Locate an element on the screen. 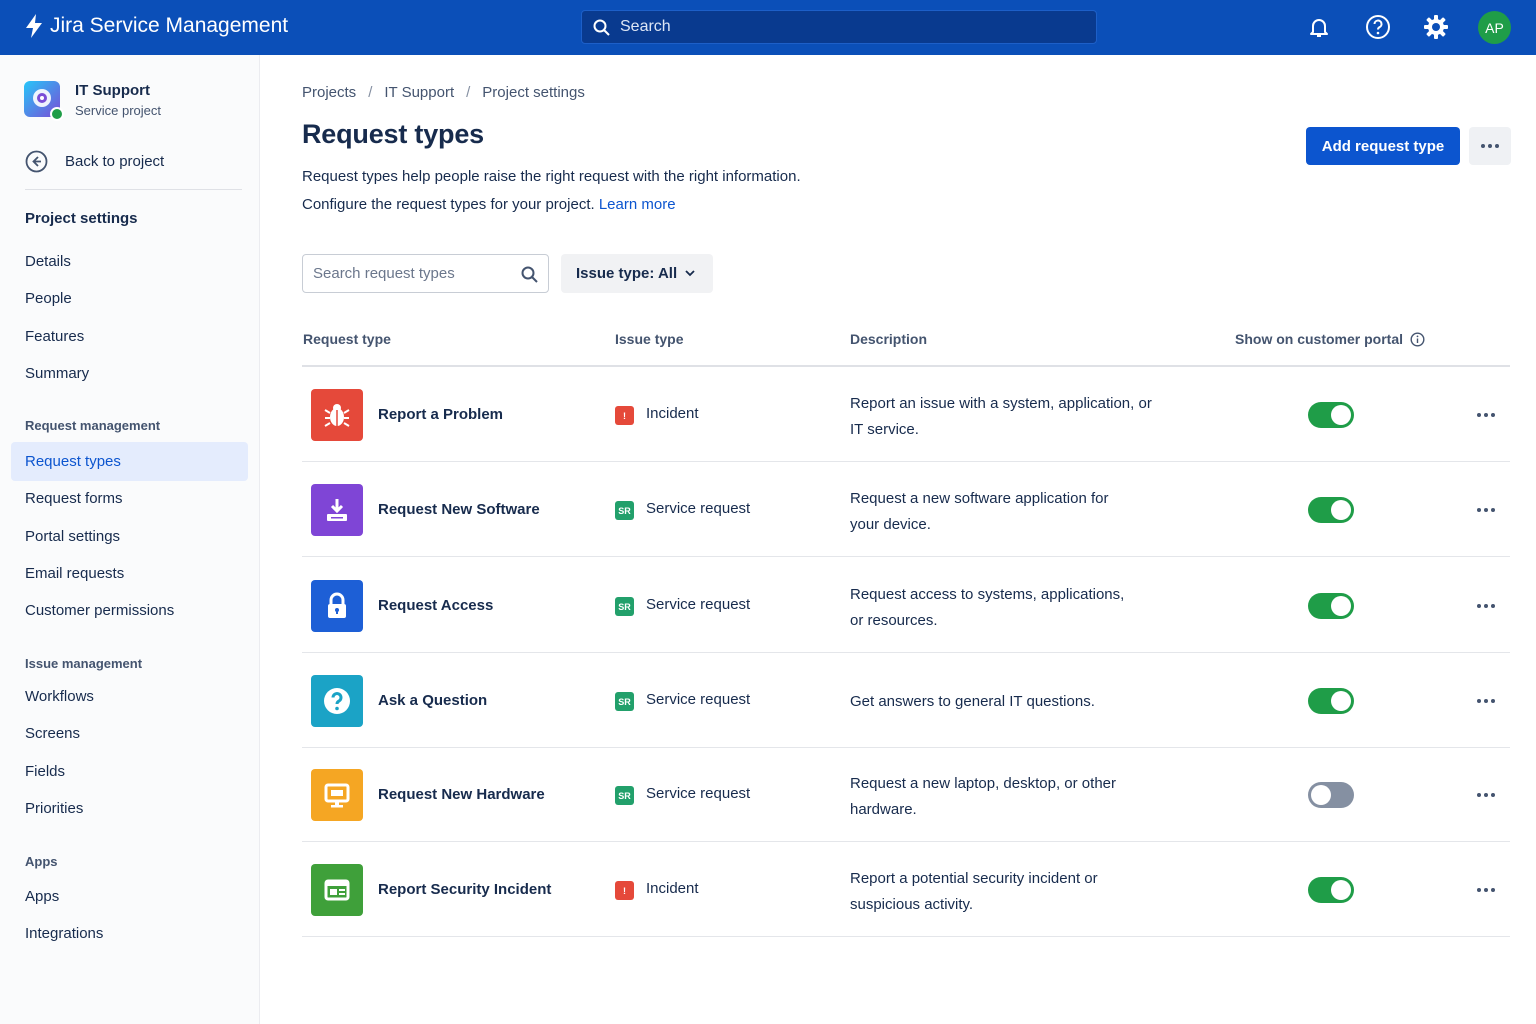 This screenshot has height=1024, width=1536. global-search-input: Search is located at coordinates (839, 27).